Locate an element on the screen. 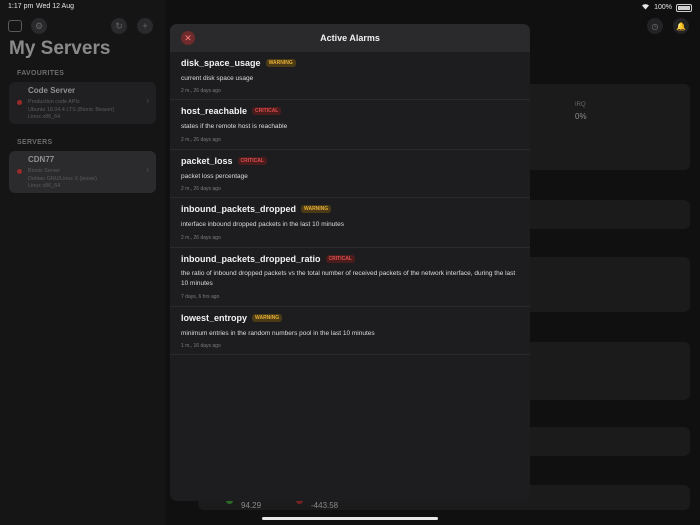  alarm-time: 7 days, 6 hrs ago is located at coordinates (200, 297).